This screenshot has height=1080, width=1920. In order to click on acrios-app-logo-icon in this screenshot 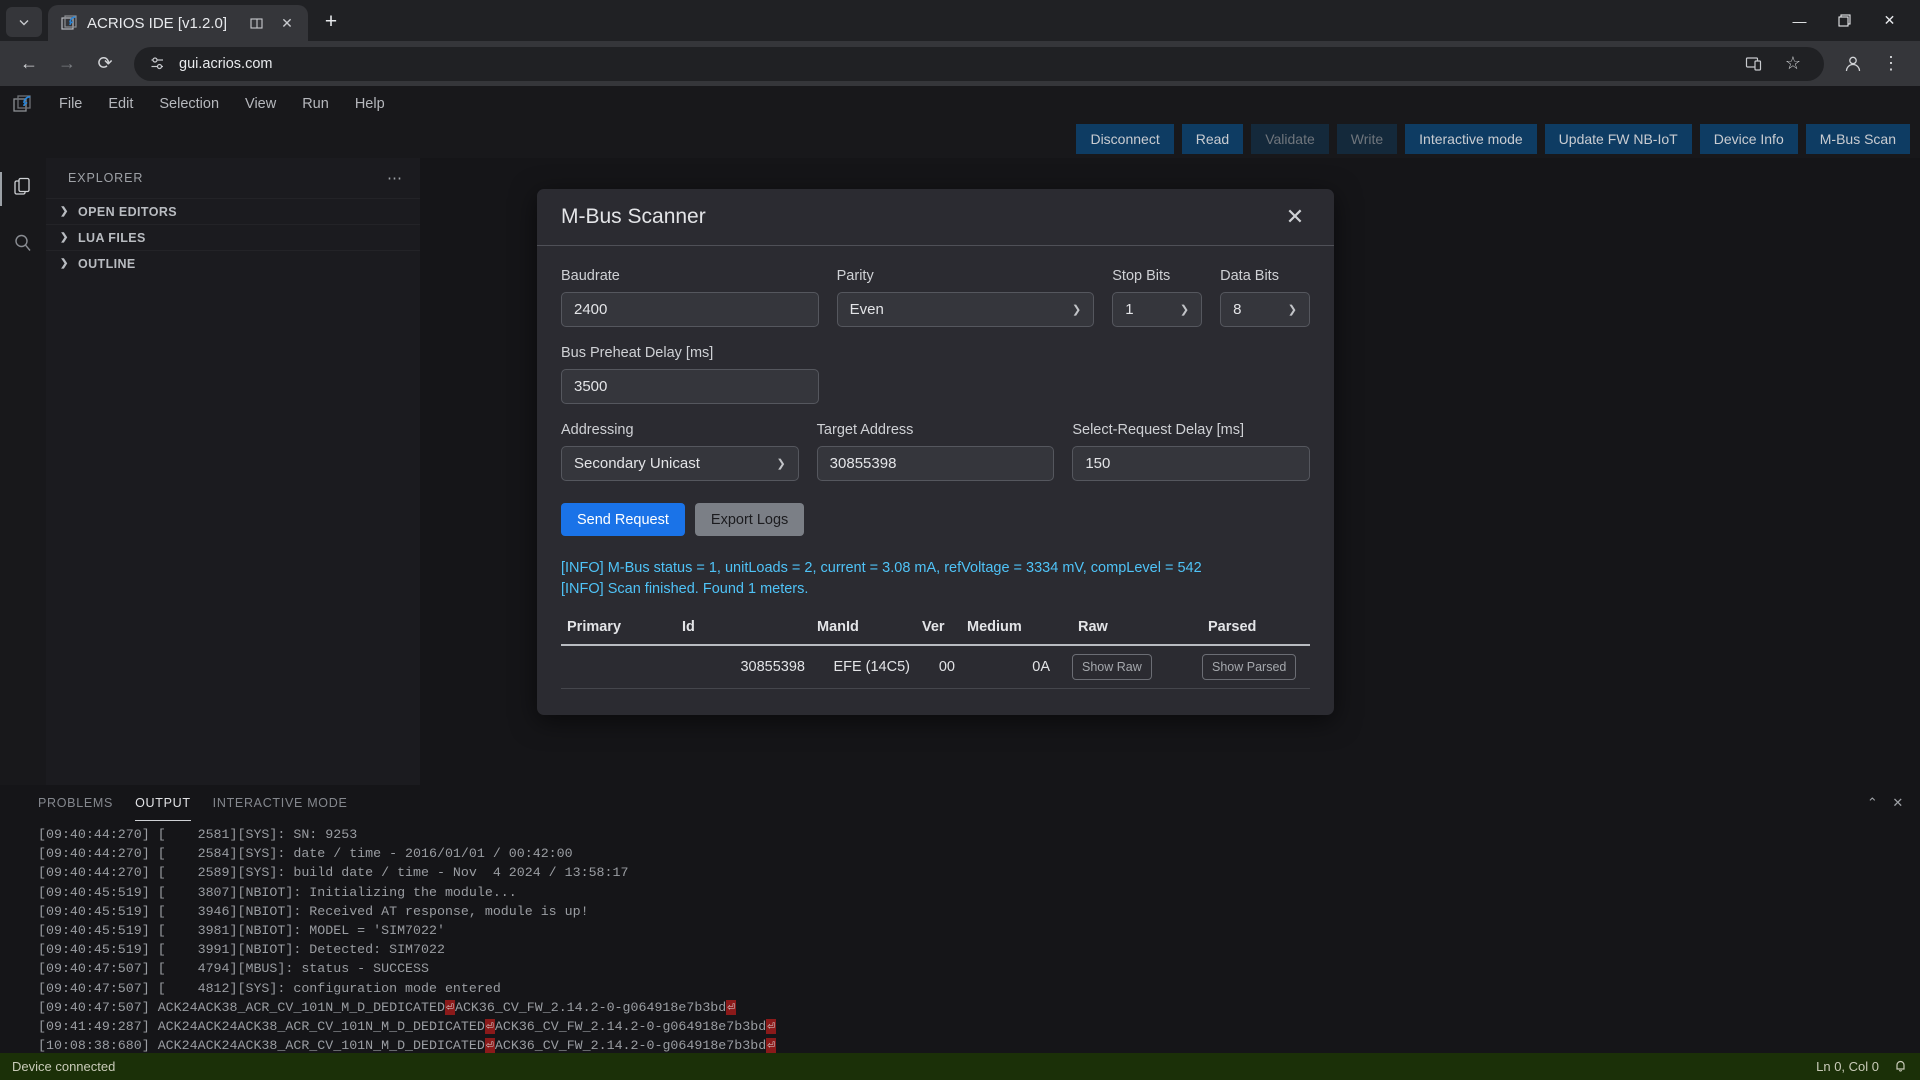, I will do `click(23, 104)`.